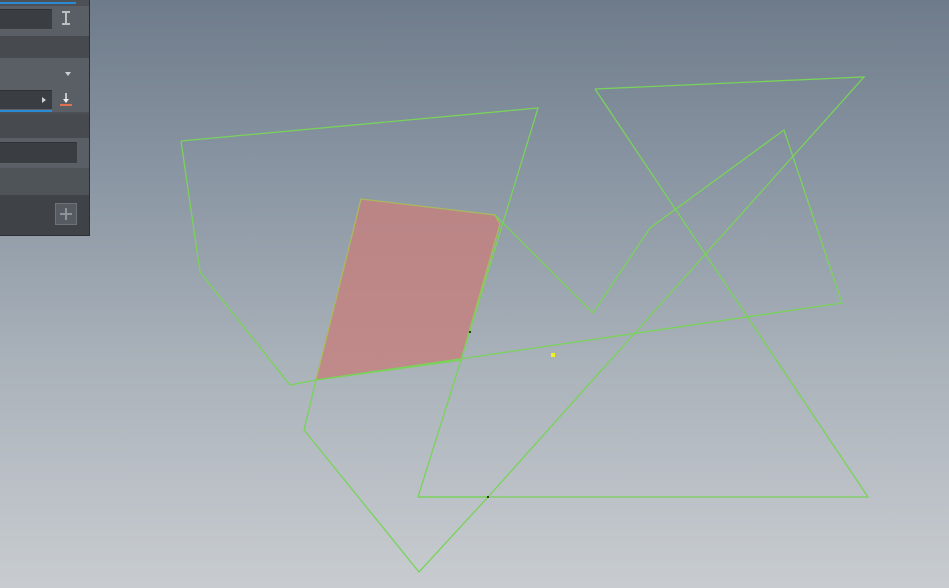 Image resolution: width=949 pixels, height=588 pixels. Describe the element at coordinates (68, 74) in the screenshot. I see `chevron-down-icon` at that location.